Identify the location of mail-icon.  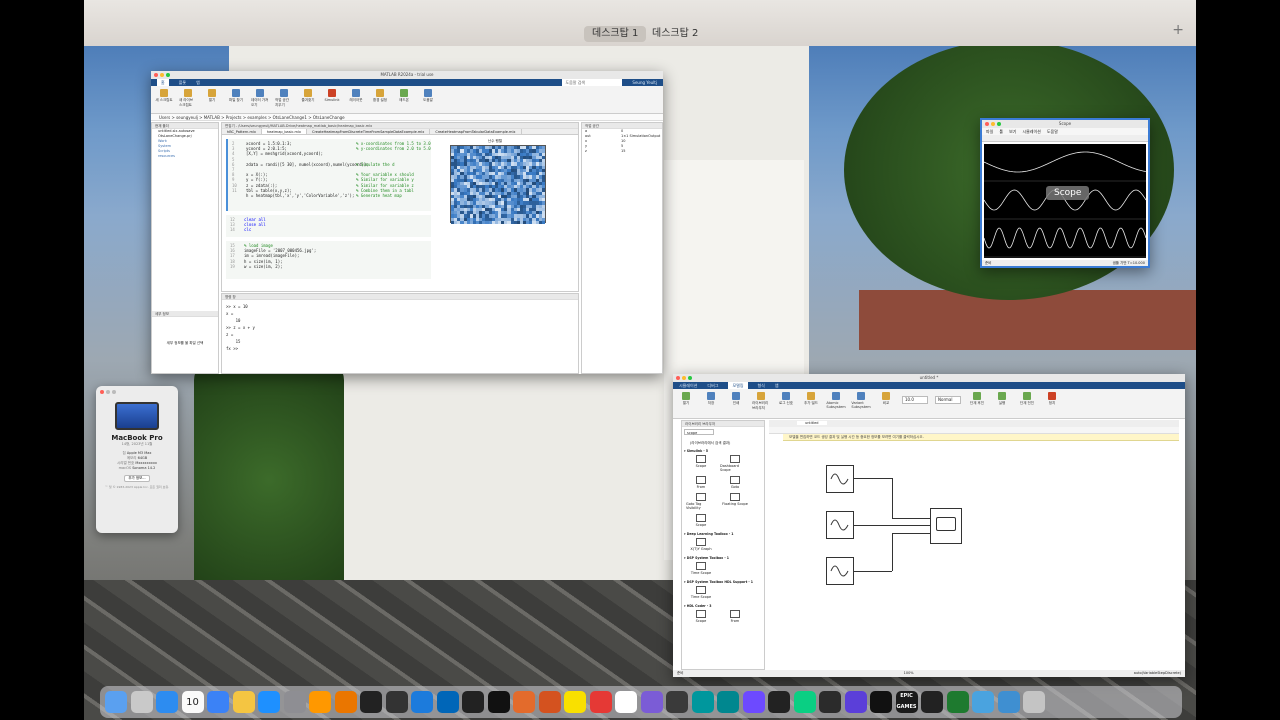
(218, 702).